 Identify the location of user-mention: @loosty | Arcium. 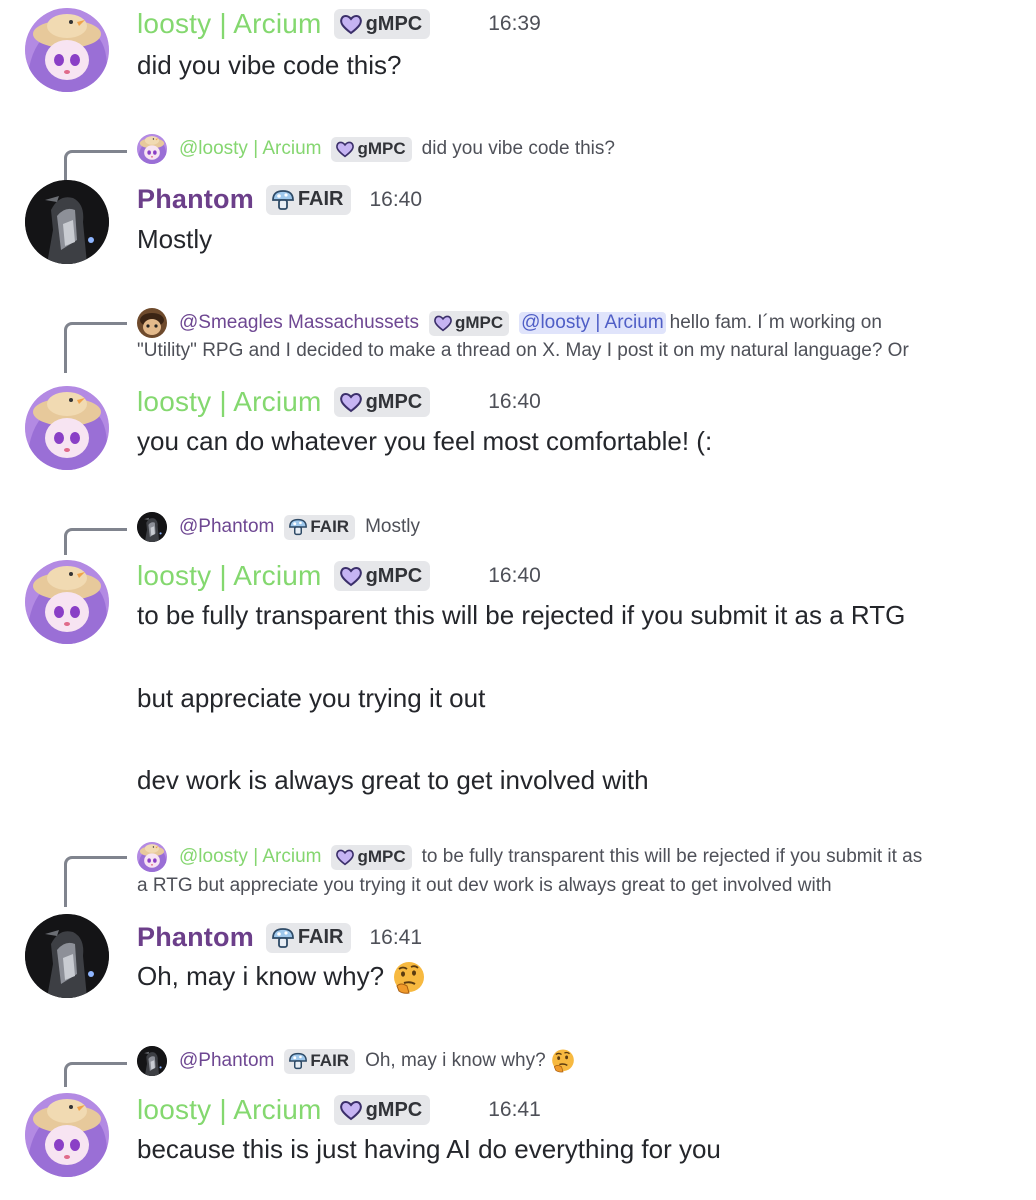
(592, 323).